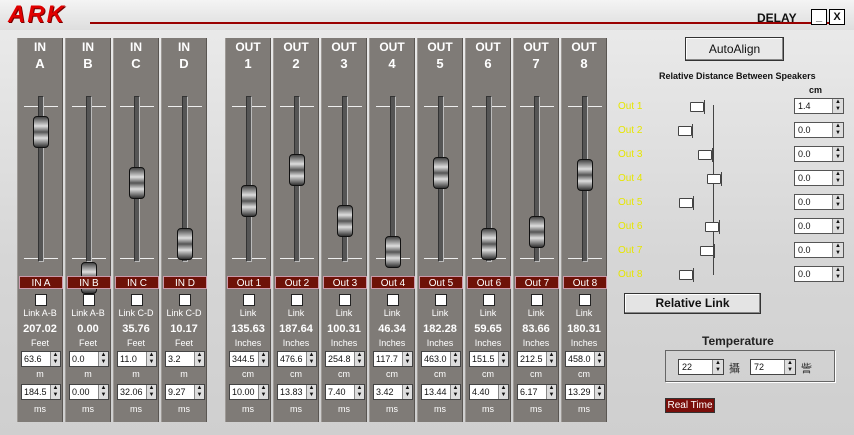 Image resolution: width=854 pixels, height=435 pixels. What do you see at coordinates (185, 392) in the screenshot?
I see `time-input: 9.27 ▲ ▼` at bounding box center [185, 392].